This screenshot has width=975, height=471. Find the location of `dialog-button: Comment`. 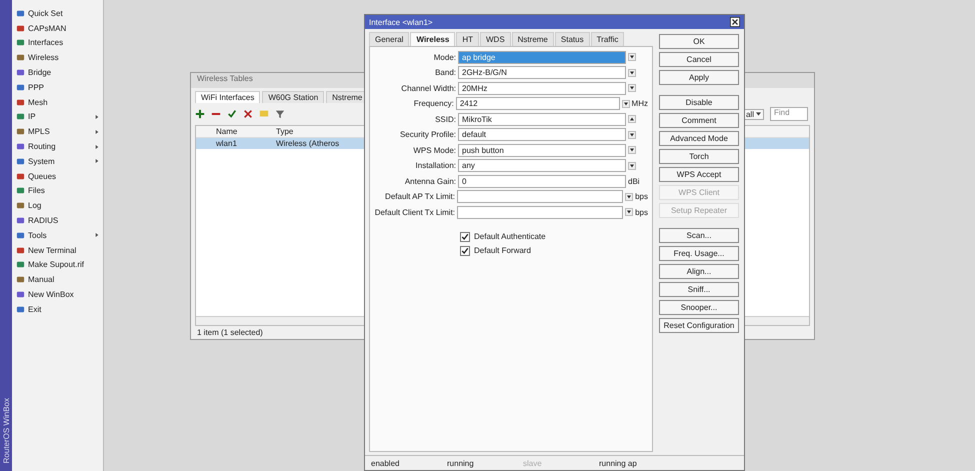

dialog-button: Comment is located at coordinates (699, 120).